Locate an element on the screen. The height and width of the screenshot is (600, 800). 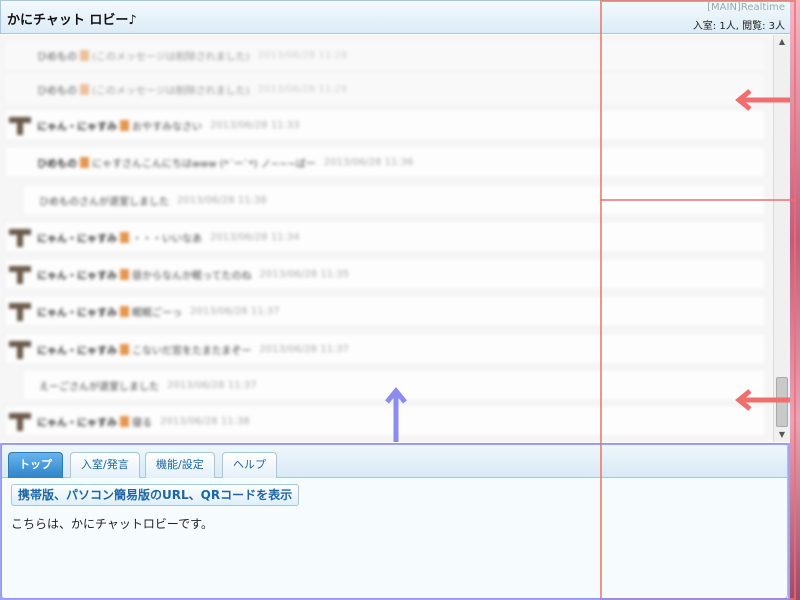
log-row-system: ひめものさんが退室しました 2013/06/28 11:38 is located at coordinates (394, 200).